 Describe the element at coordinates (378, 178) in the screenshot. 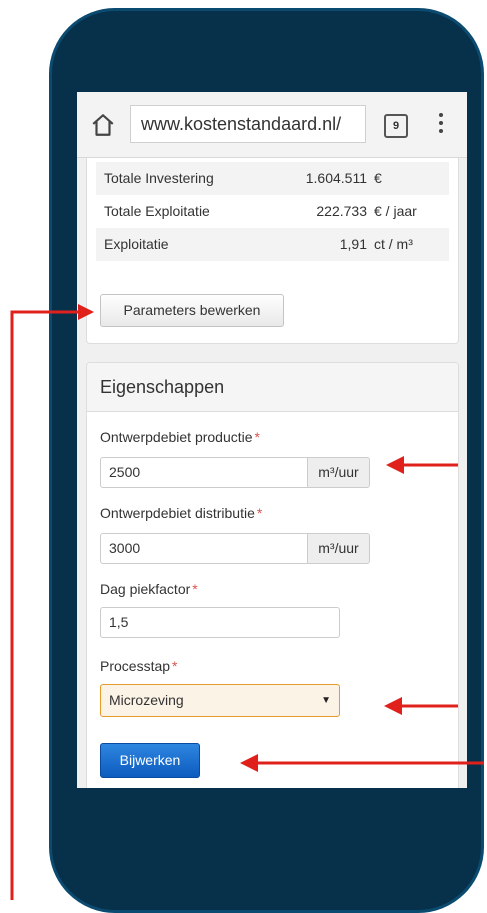

I see `row-unit: €` at that location.